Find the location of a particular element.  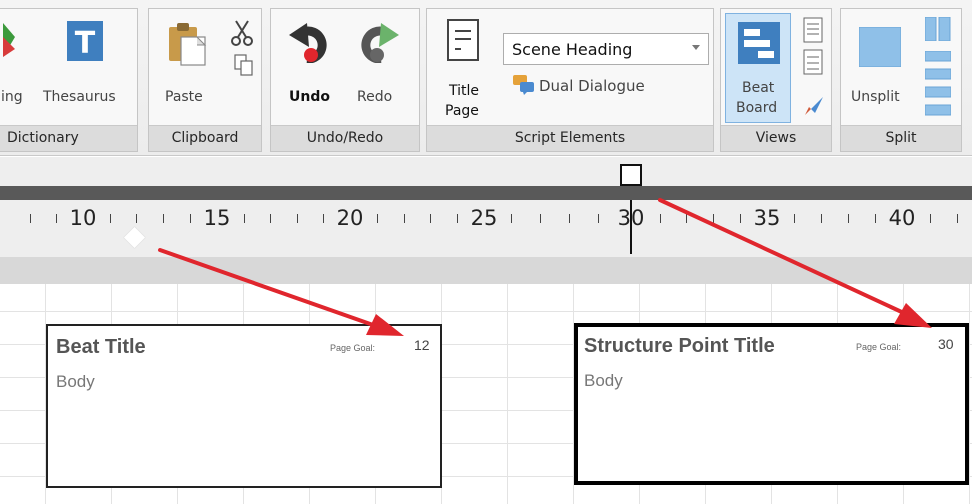

beat-board-icon is located at coordinates (759, 43).